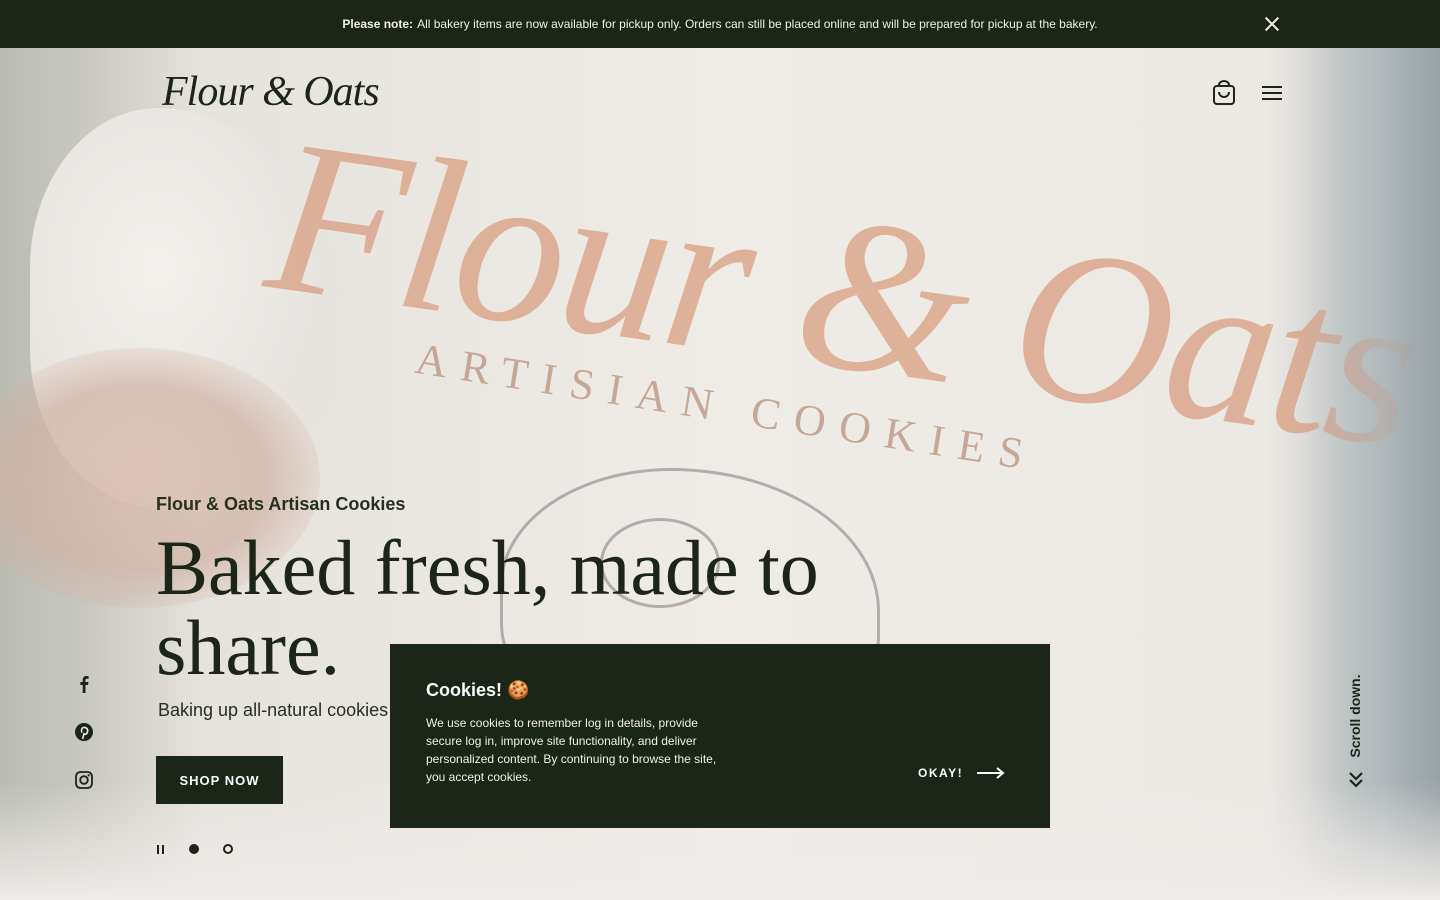 The image size is (1440, 900). I want to click on facebook-icon, so click(84, 684).